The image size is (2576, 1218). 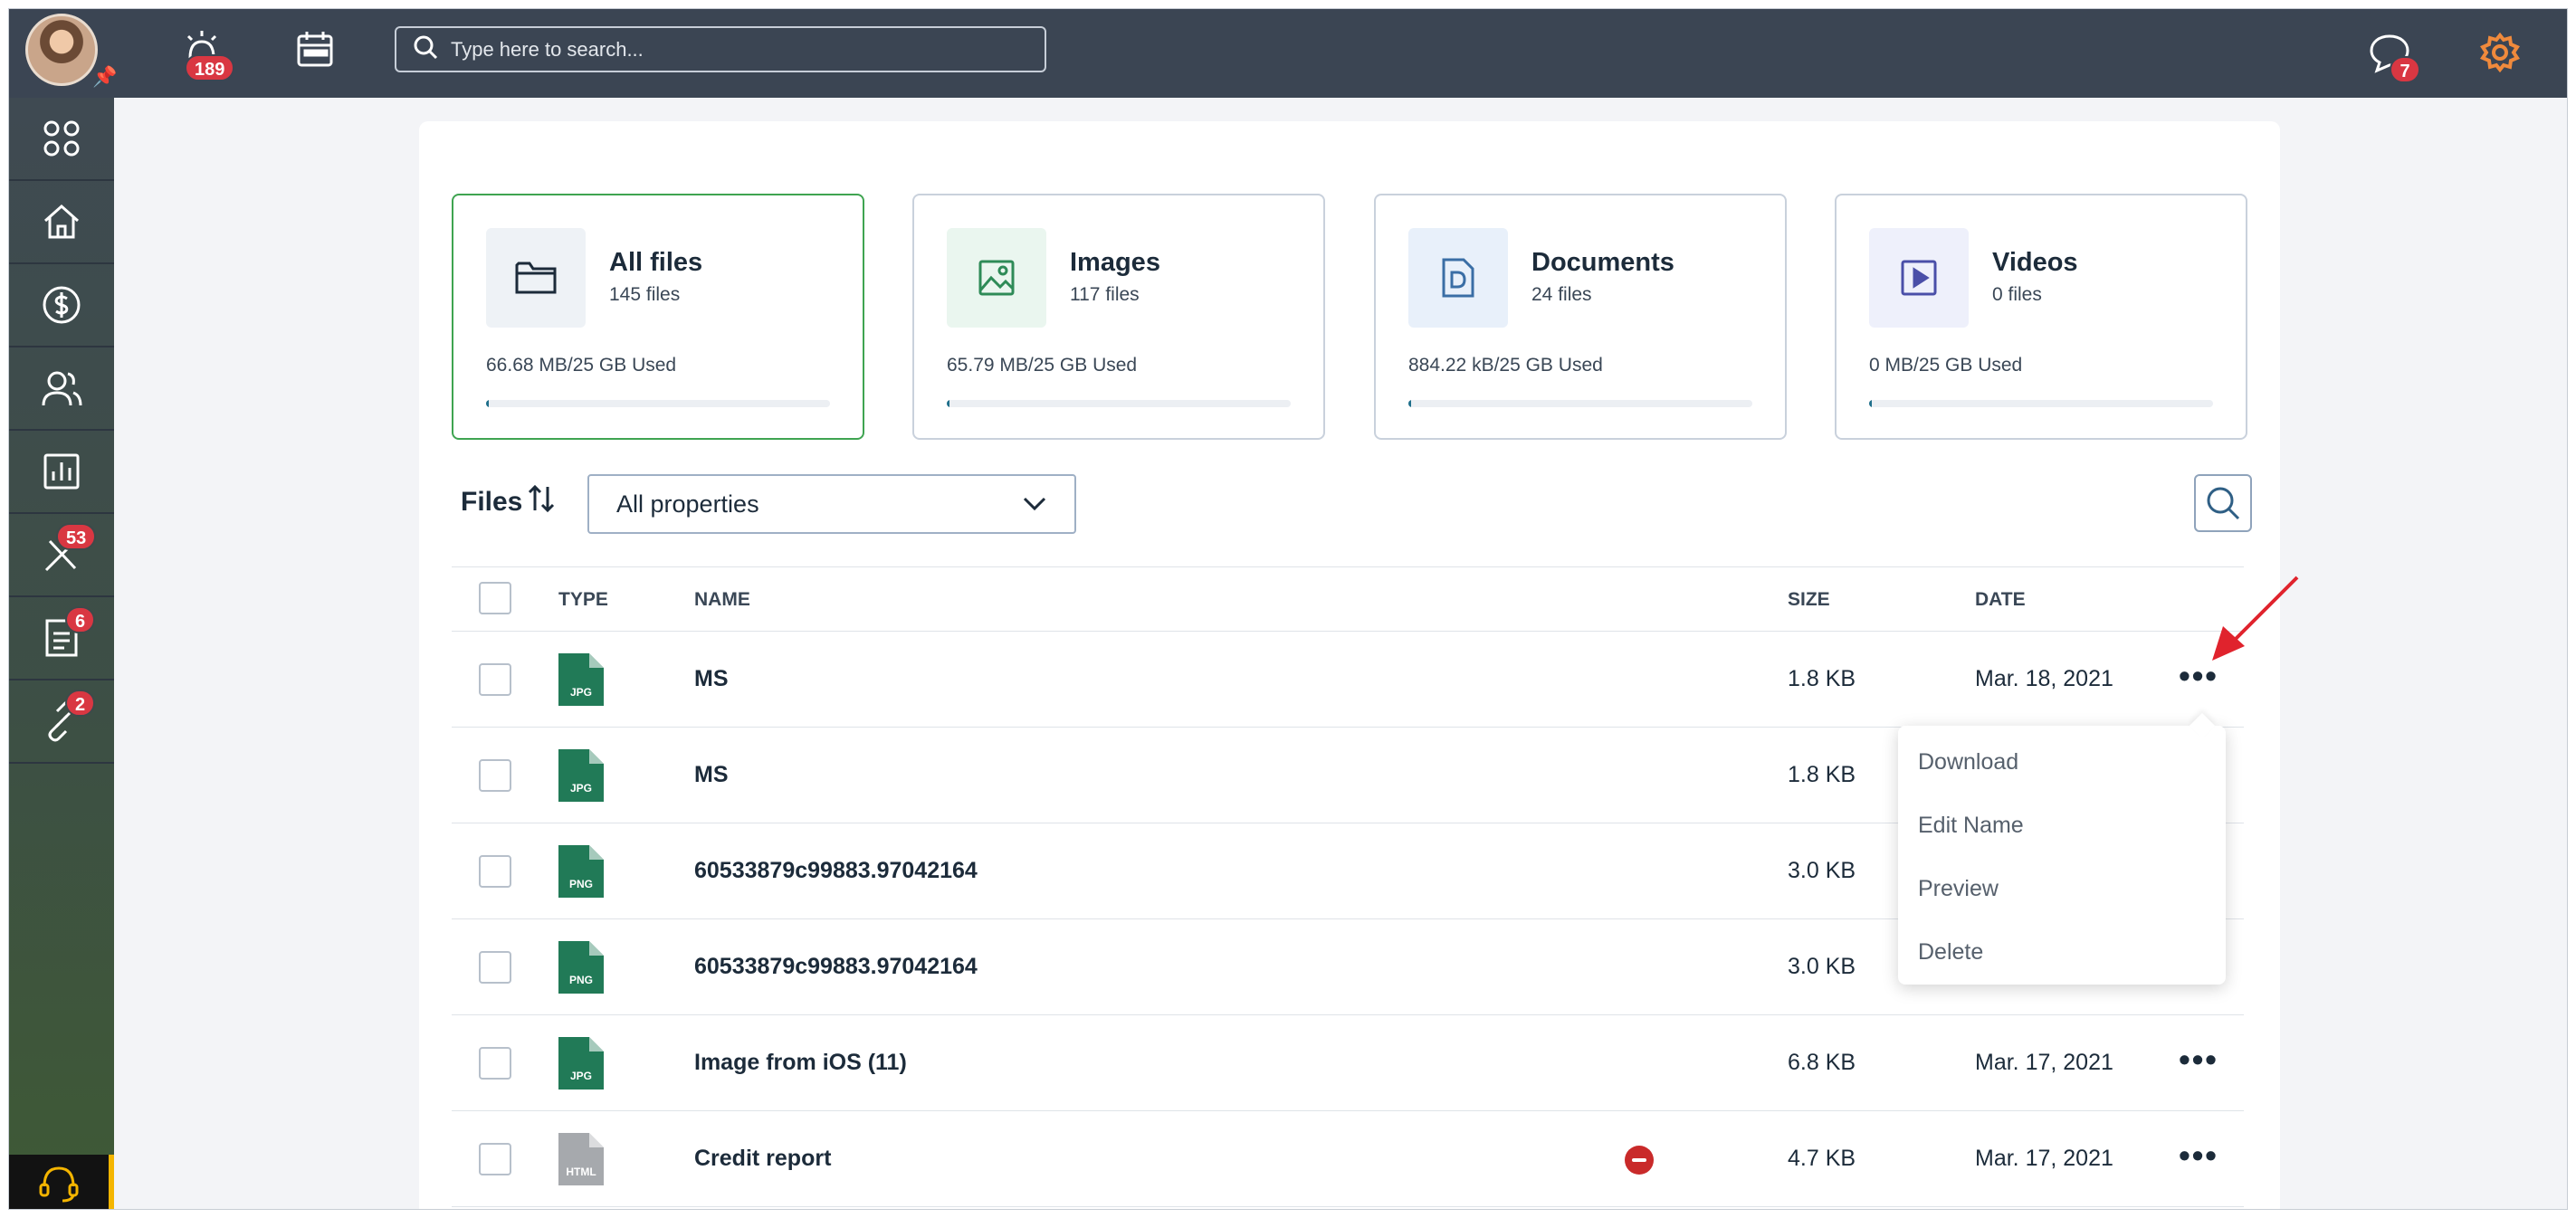 I want to click on file-date: Mar. 18, 2021, so click(x=2044, y=679).